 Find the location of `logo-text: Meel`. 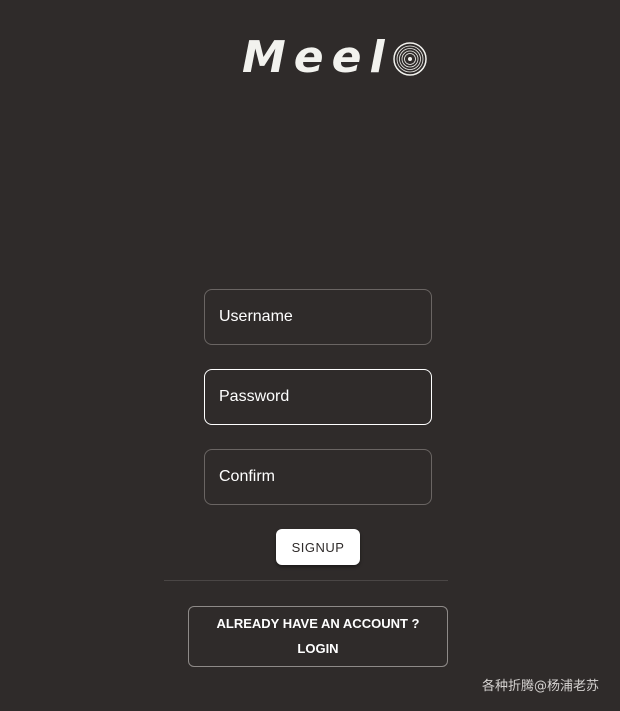

logo-text: Meel is located at coordinates (317, 57).